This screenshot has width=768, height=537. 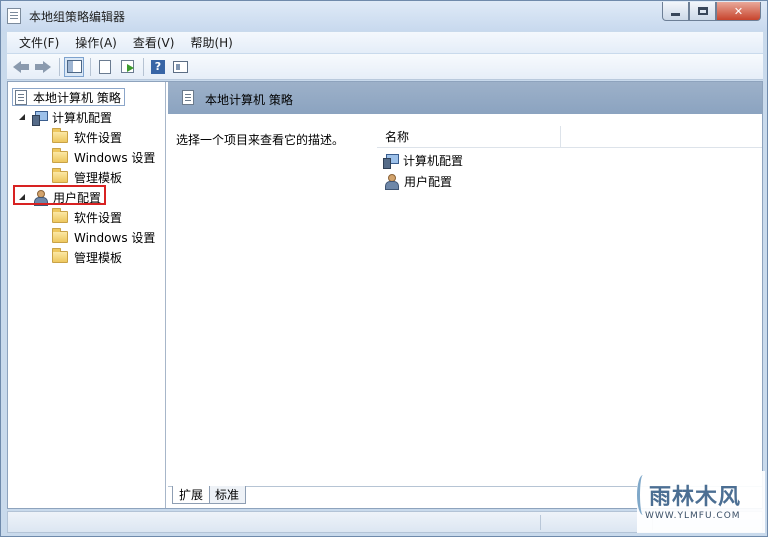 I want to click on tree-item-user-windows: Windows 设置, so click(x=96, y=237).